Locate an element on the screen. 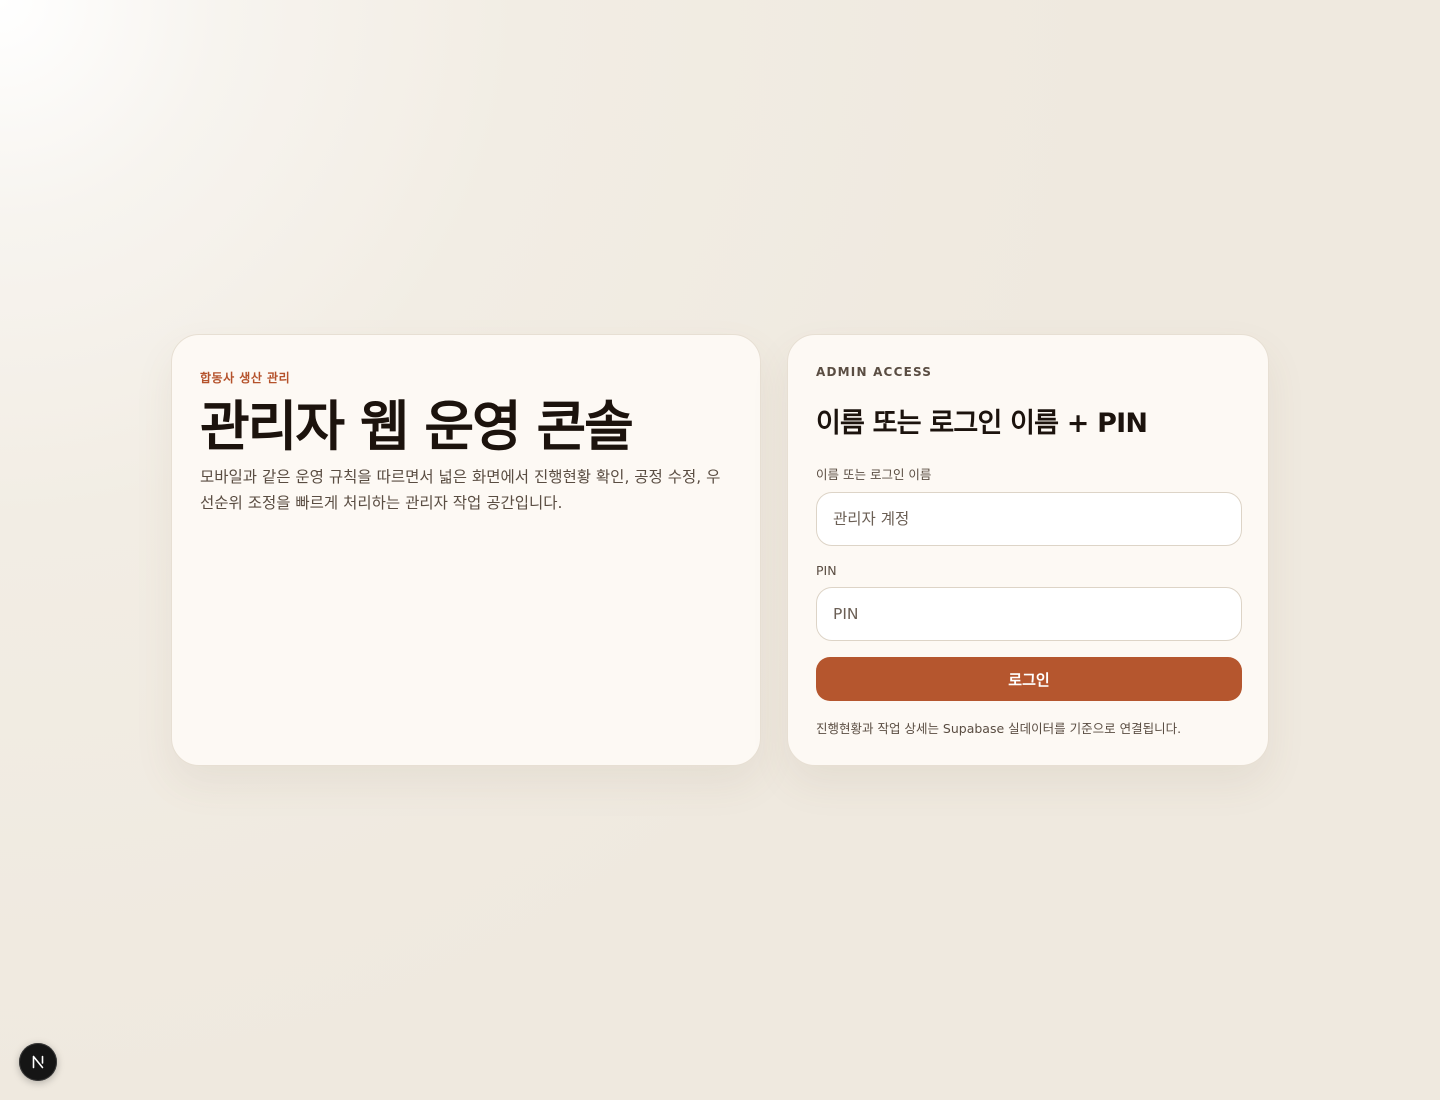  pin-label: PIN is located at coordinates (826, 570).